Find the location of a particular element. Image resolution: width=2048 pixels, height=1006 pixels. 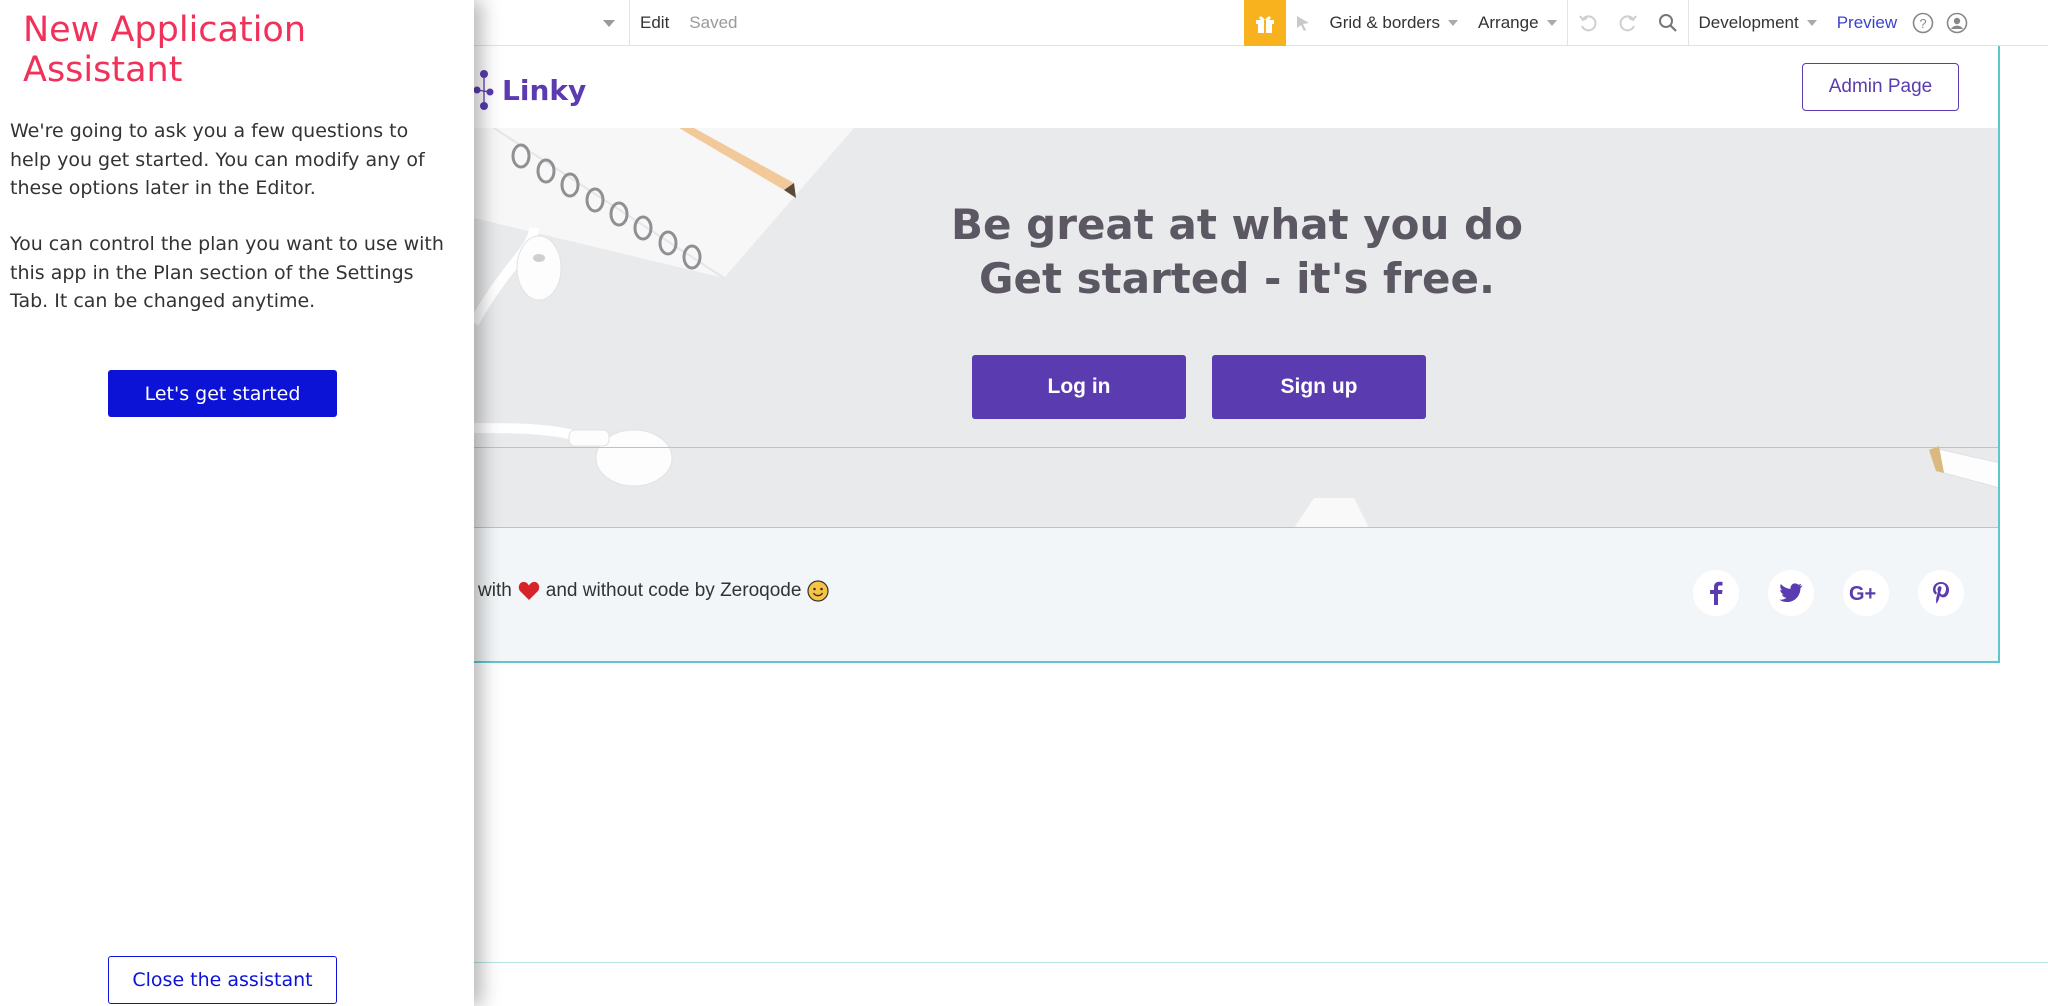

google-plus-icon: G+ is located at coordinates (1866, 593).